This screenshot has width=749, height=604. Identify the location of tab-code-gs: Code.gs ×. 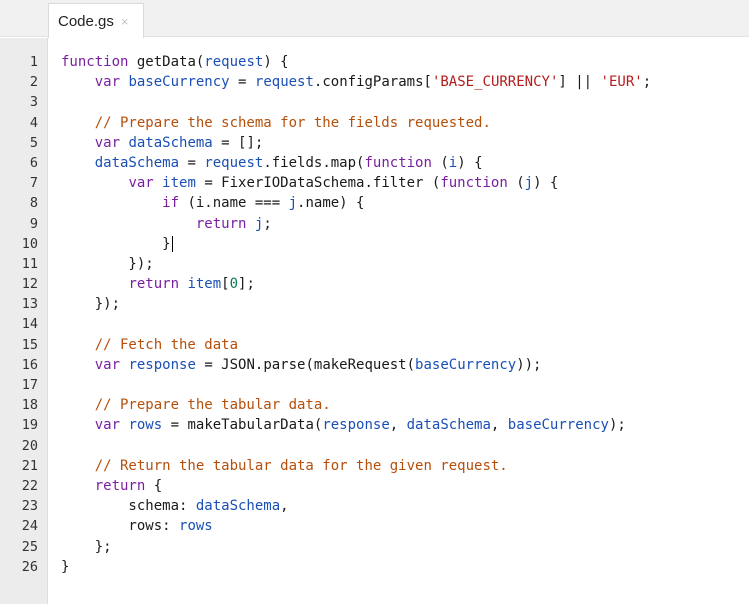
(96, 20).